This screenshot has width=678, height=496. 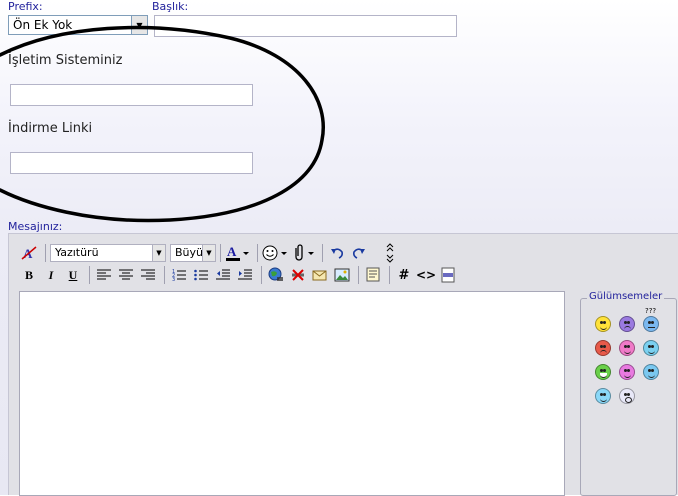 I want to click on font-select: Yazıtürü ▼, so click(x=108, y=253).